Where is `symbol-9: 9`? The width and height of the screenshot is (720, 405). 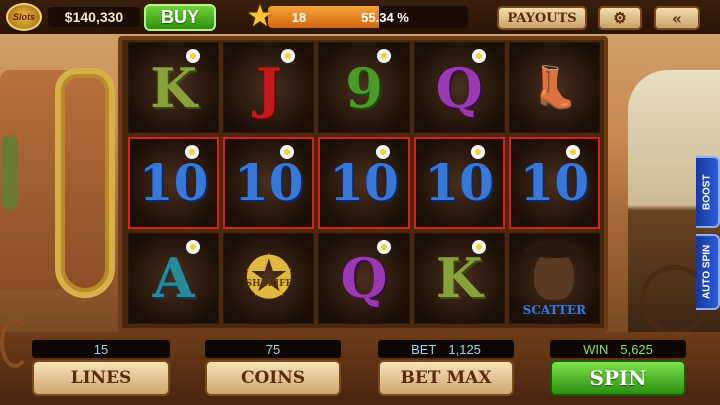
symbol-9: 9 is located at coordinates (364, 88).